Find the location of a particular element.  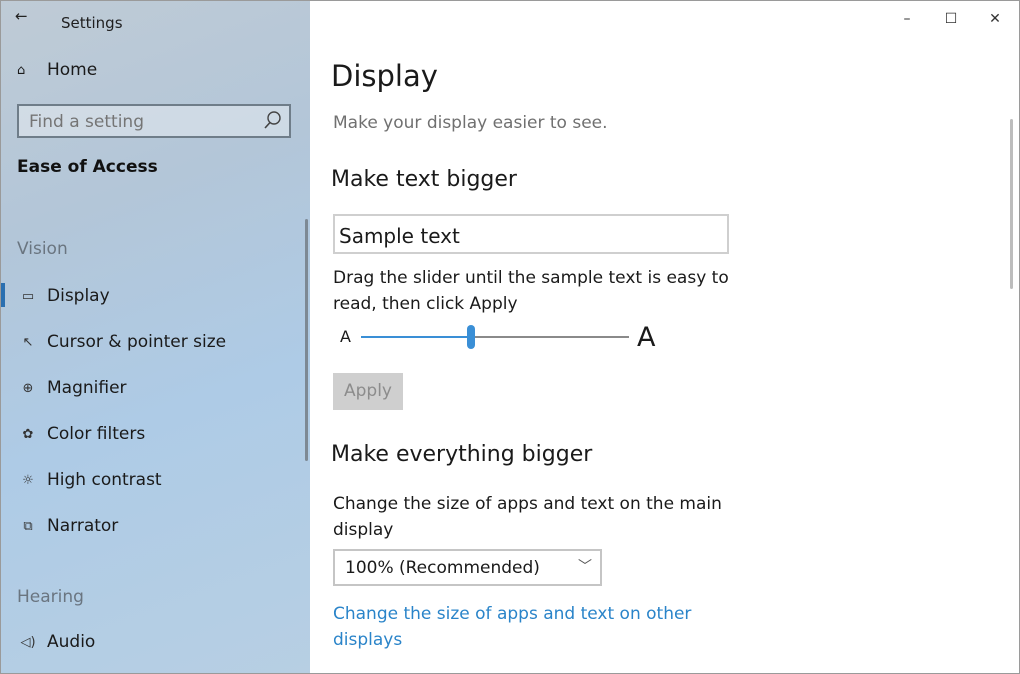

slider-max-label: A is located at coordinates (646, 337).